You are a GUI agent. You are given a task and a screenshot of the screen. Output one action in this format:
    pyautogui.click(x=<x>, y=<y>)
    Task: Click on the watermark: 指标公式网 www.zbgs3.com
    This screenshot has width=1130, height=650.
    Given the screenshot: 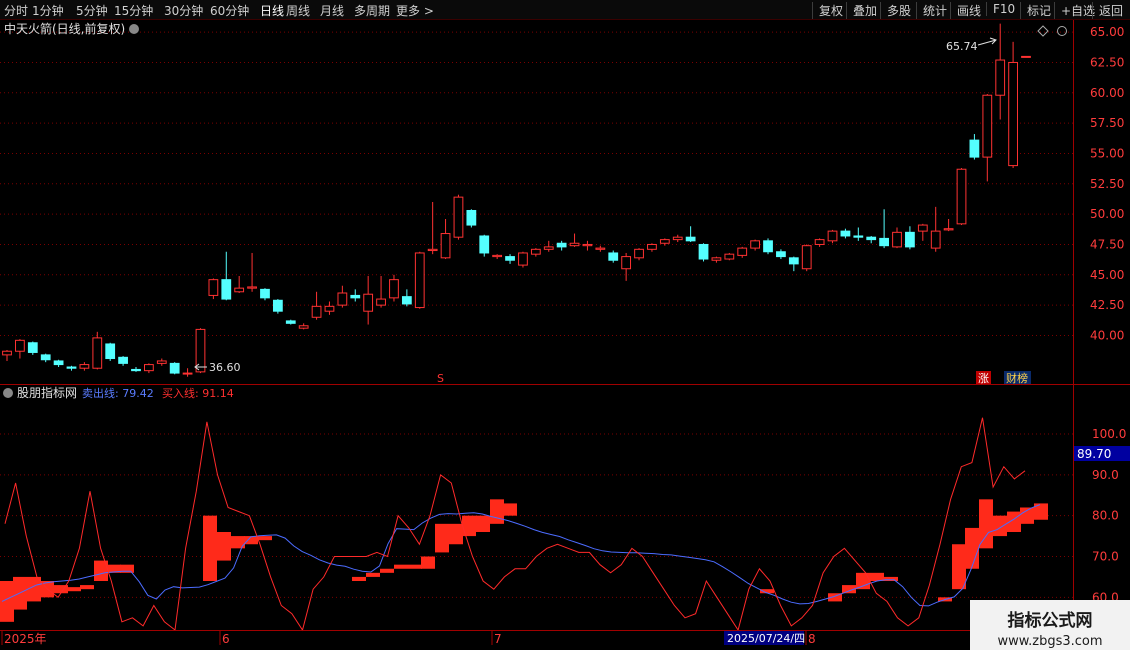 What is the action you would take?
    pyautogui.click(x=1050, y=625)
    